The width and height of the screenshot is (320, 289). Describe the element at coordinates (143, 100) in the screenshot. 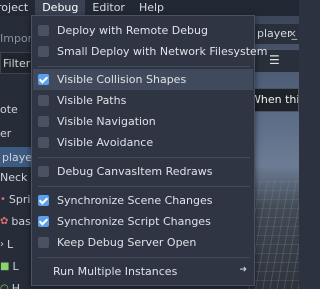

I see `menu-item-visible-paths: Visible Paths` at that location.